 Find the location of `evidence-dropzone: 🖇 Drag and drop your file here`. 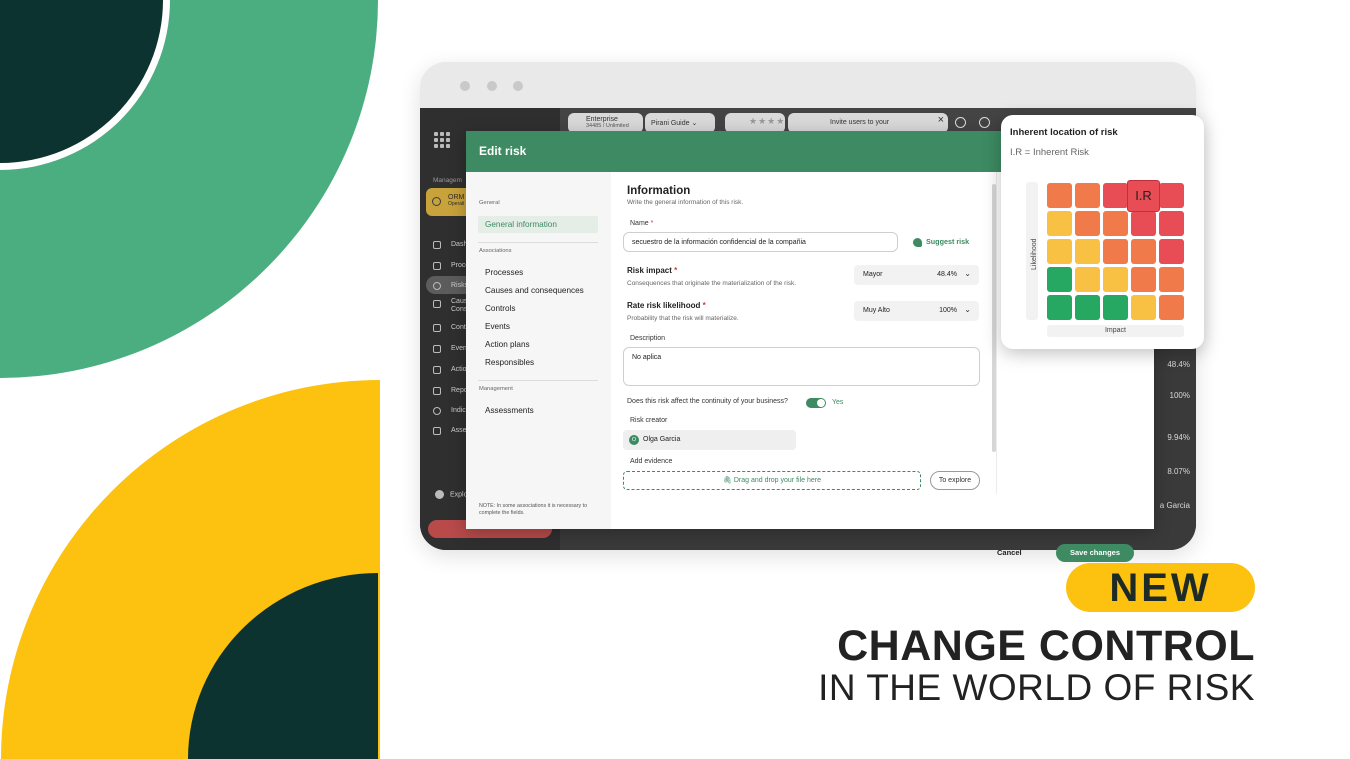

evidence-dropzone: 🖇 Drag and drop your file here is located at coordinates (772, 480).